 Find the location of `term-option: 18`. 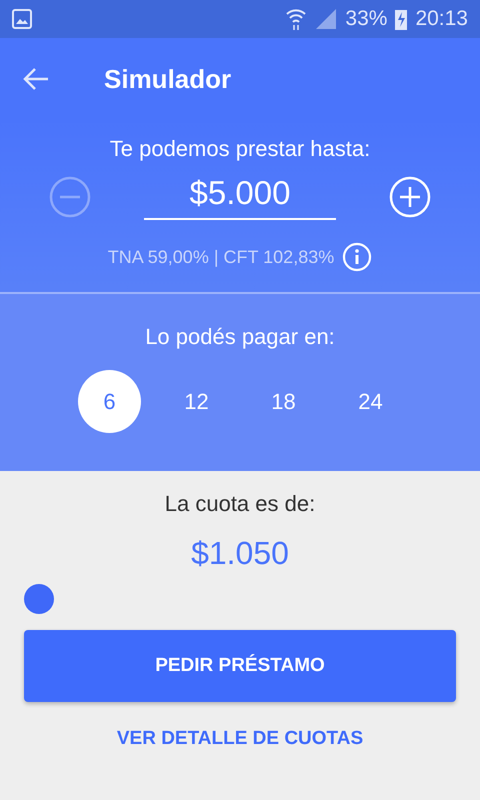

term-option: 18 is located at coordinates (283, 401).